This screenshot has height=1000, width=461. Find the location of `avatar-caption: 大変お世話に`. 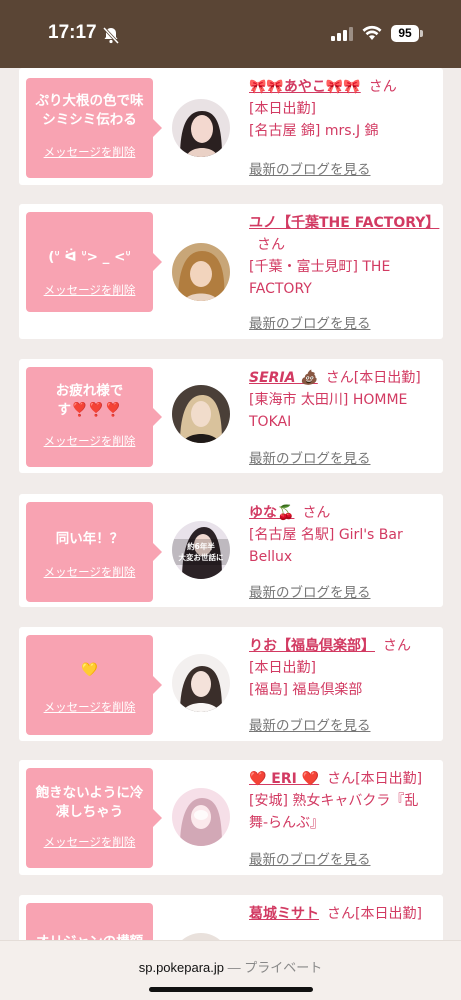

avatar-caption: 大変お世話に is located at coordinates (201, 557).